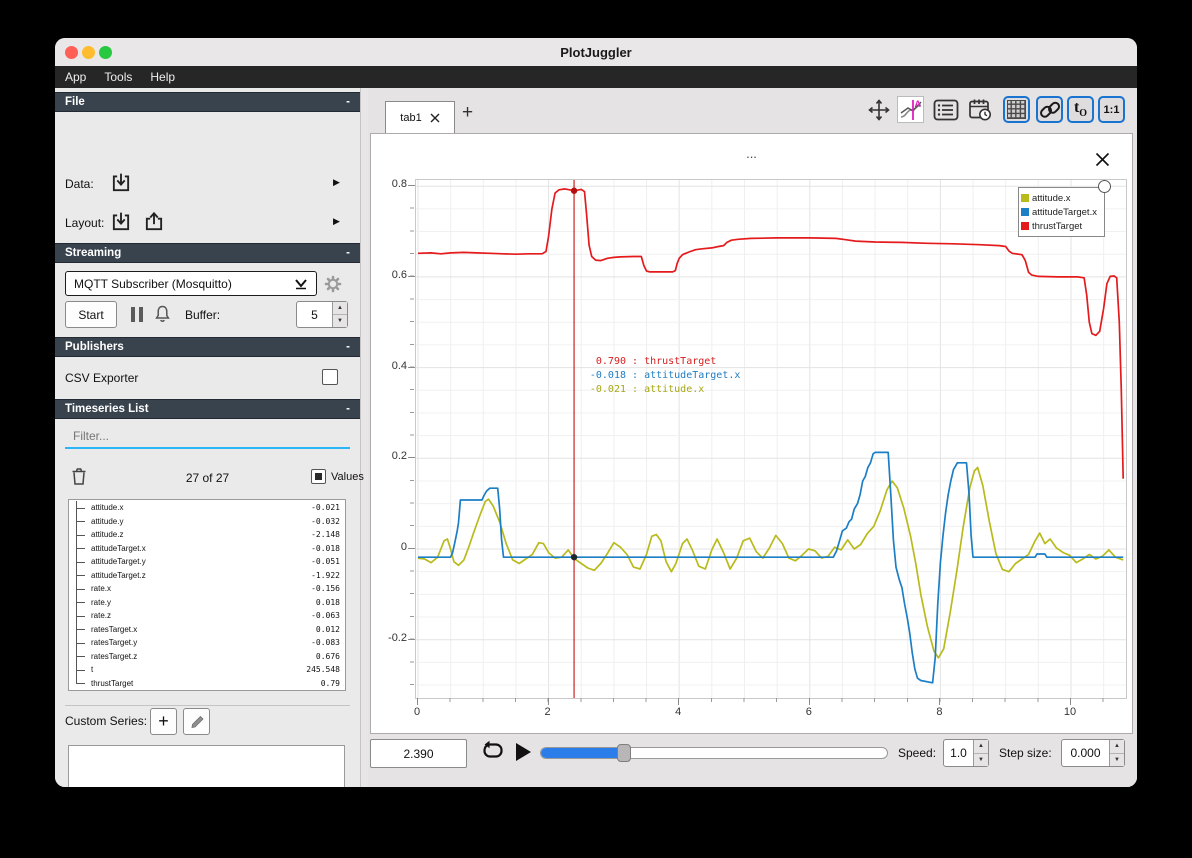 The image size is (1192, 858). Describe the element at coordinates (752, 111) in the screenshot. I see `tab-bar: tab1 + A tO 1:1` at that location.